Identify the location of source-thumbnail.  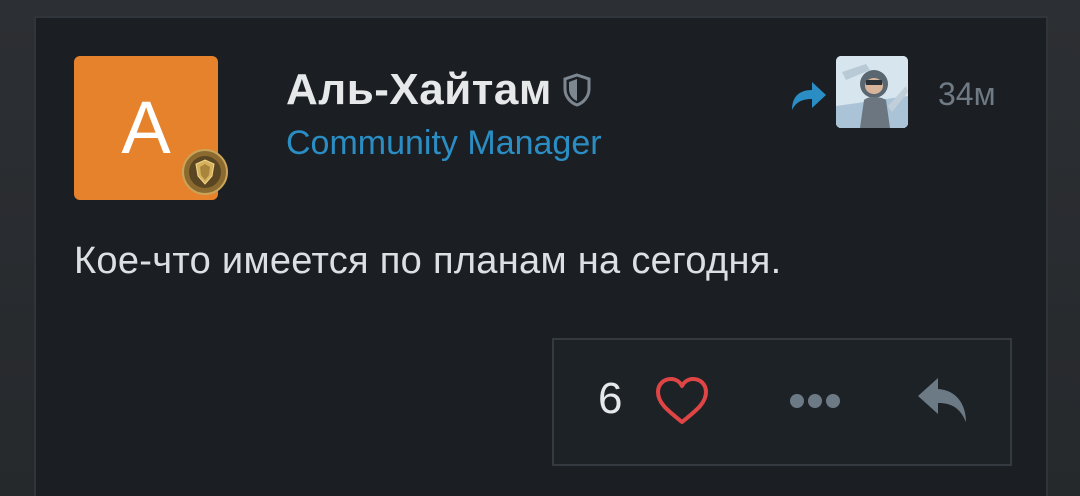
(872, 92).